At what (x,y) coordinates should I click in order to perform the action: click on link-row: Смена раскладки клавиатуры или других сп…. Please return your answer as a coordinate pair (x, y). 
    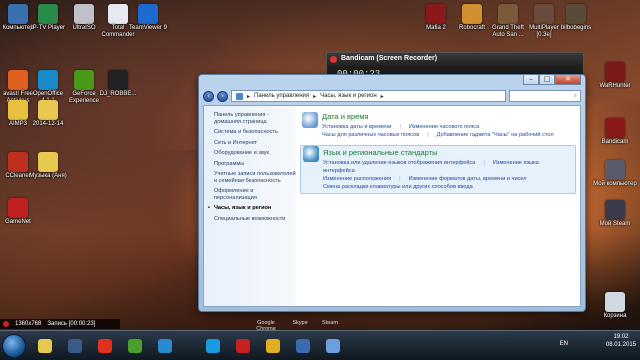
    Looking at the image, I should click on (449, 187).